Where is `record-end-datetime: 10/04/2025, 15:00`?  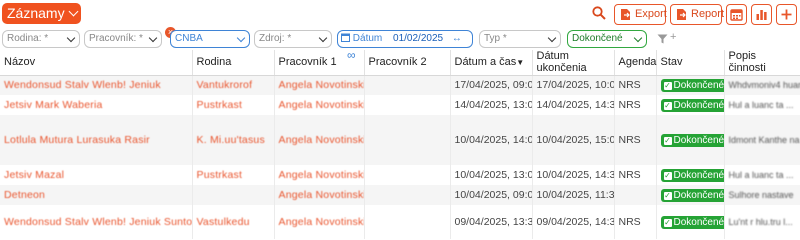 record-end-datetime: 10/04/2025, 15:00 is located at coordinates (575, 140).